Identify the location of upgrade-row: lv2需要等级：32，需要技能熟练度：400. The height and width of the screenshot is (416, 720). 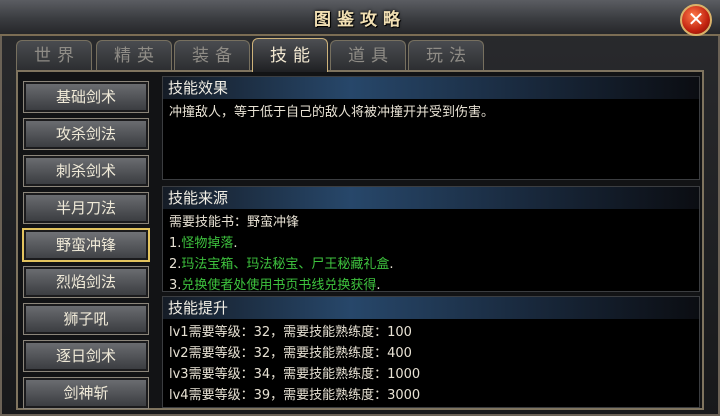
(290, 353).